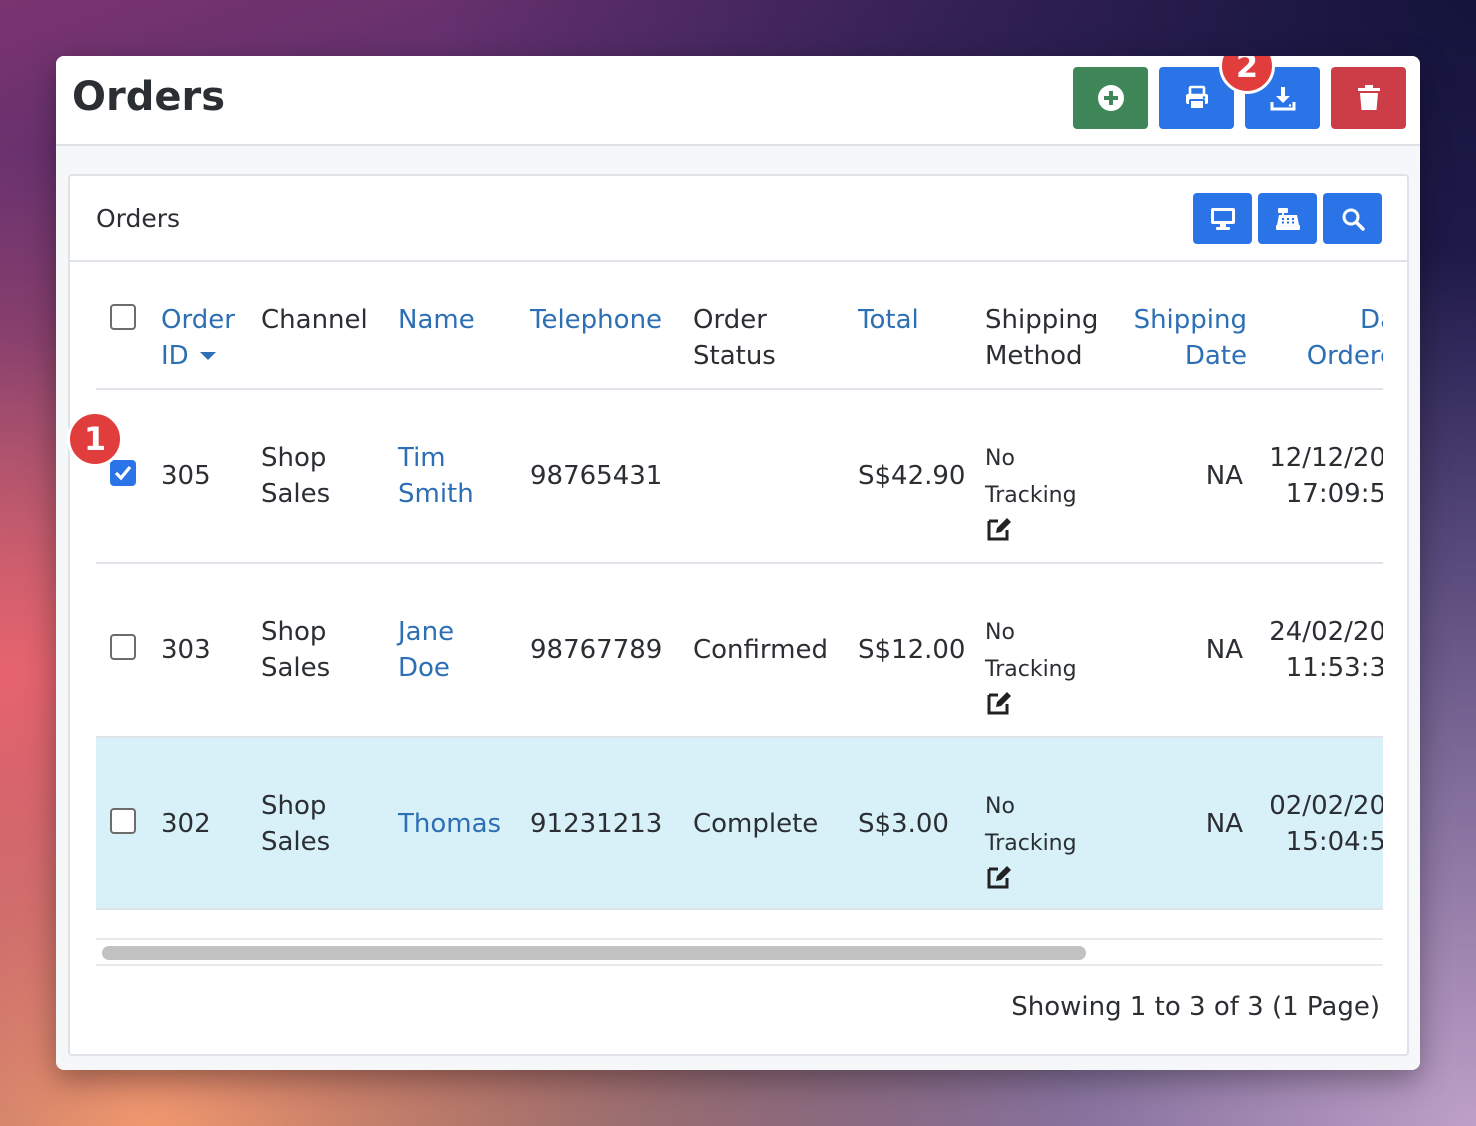 This screenshot has width=1476, height=1126. What do you see at coordinates (186, 650) in the screenshot?
I see `order-id: 303` at bounding box center [186, 650].